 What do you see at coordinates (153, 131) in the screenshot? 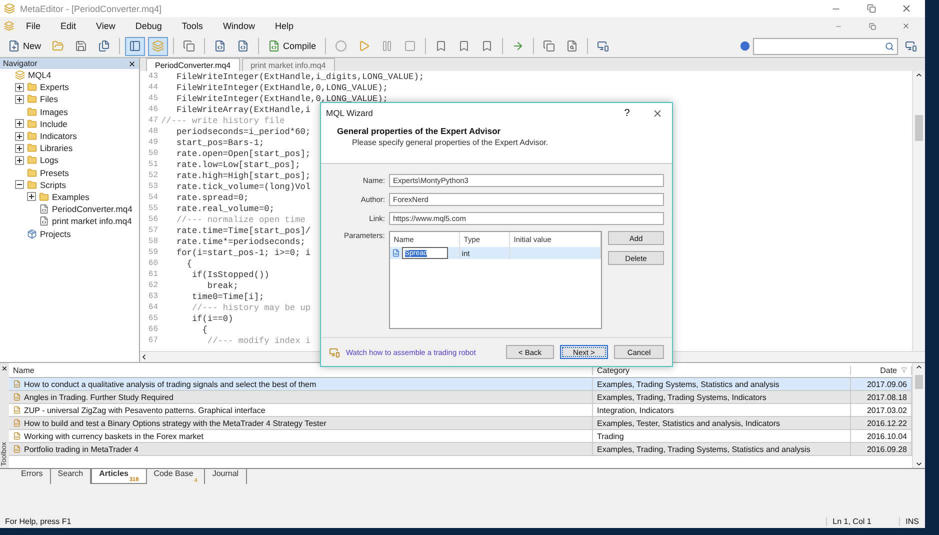
I see `line-number: 48` at bounding box center [153, 131].